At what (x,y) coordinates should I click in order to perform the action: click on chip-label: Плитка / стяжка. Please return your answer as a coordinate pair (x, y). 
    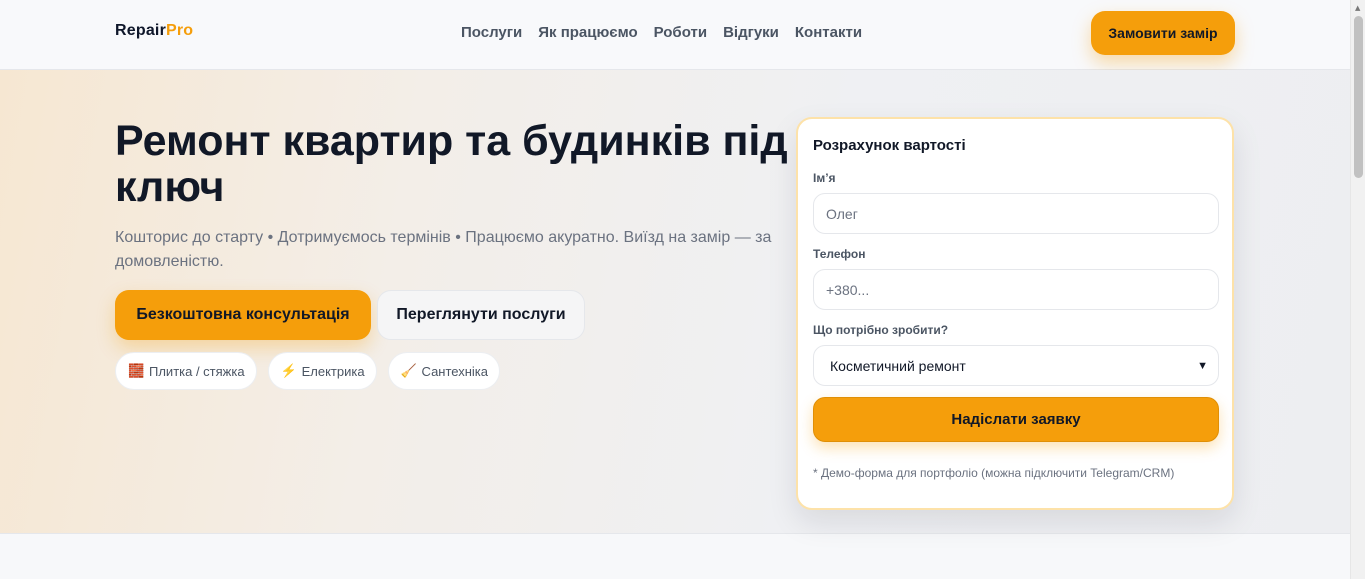
    Looking at the image, I should click on (197, 371).